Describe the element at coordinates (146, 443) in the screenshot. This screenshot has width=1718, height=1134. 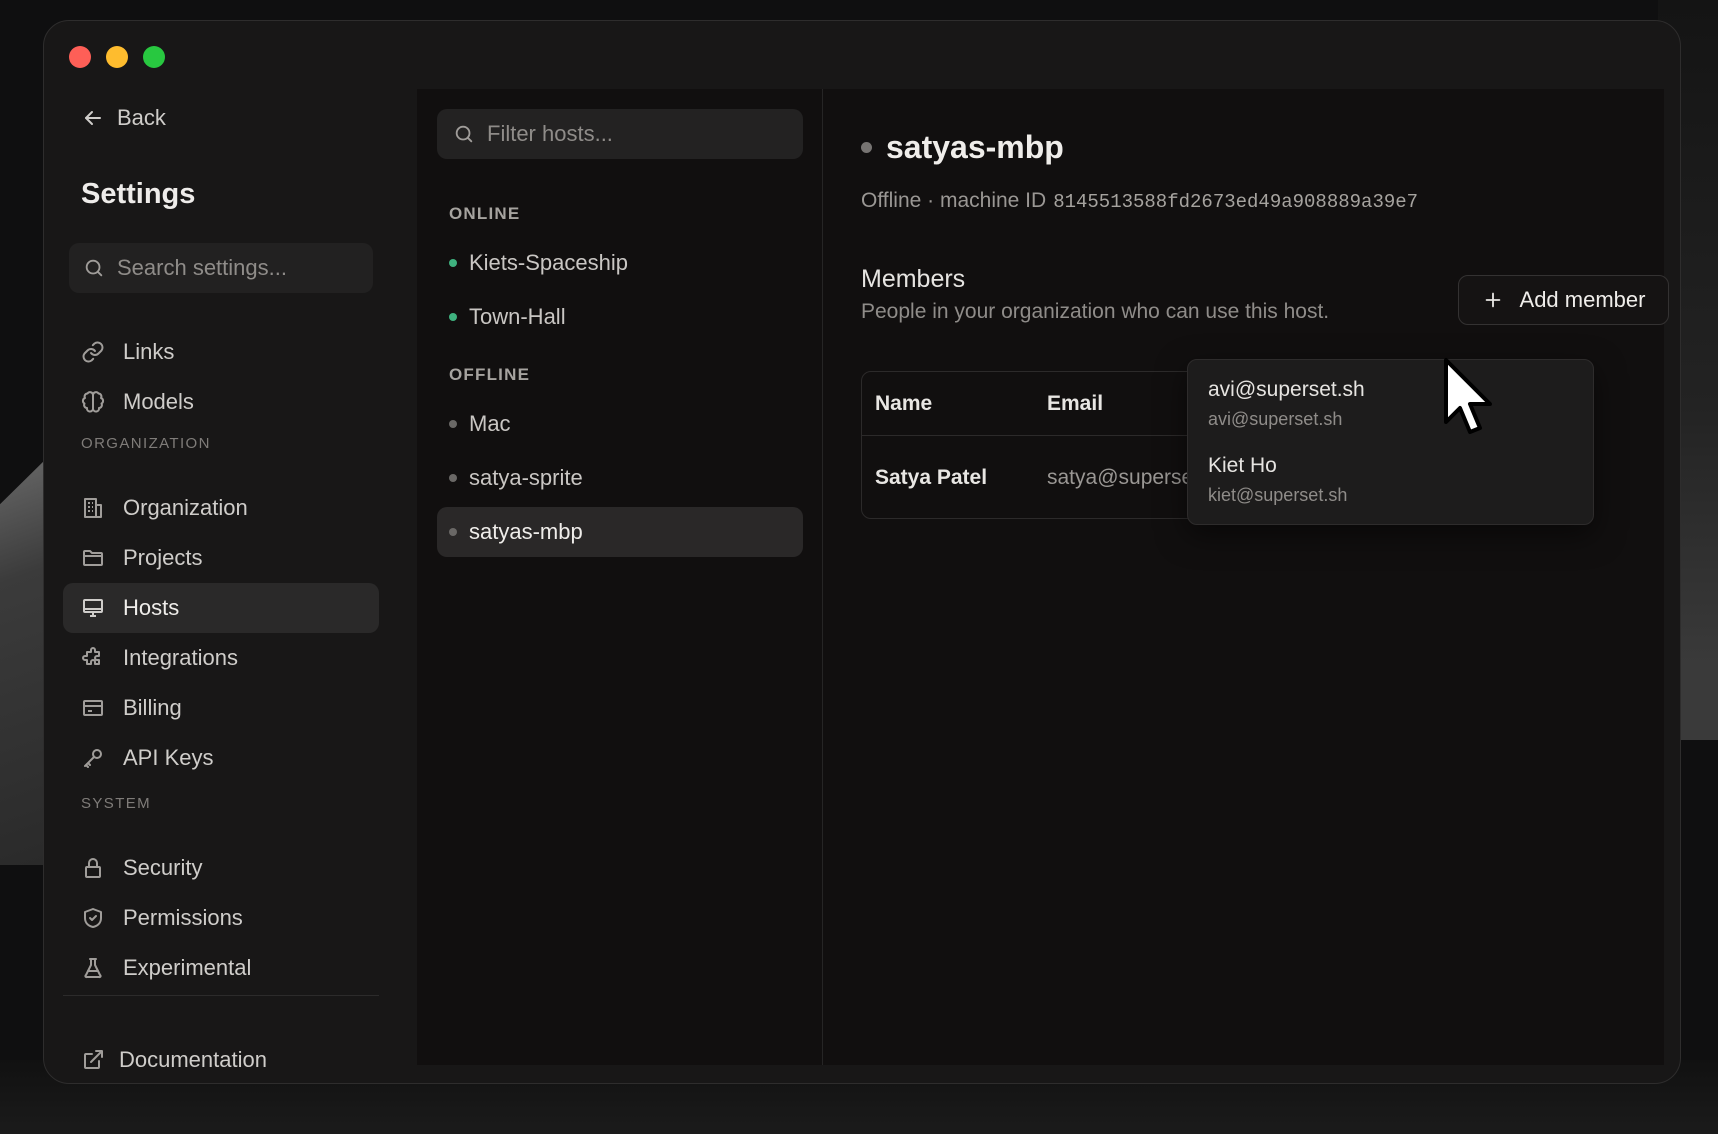
I see `section-label-organization: ORGANIZATION` at that location.